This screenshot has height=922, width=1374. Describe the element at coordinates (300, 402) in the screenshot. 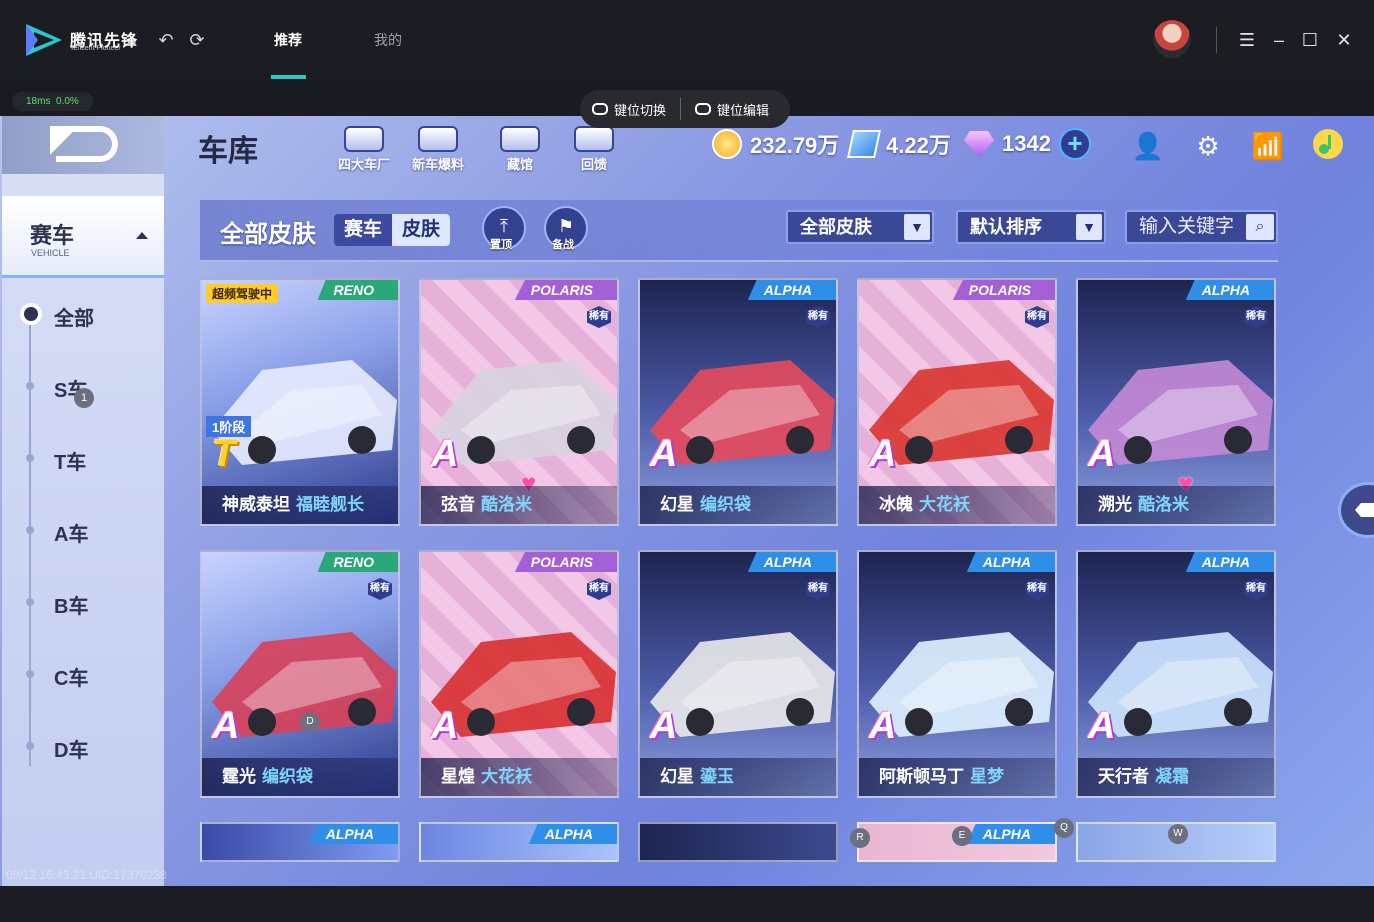

I see `skin-card: RENO 超频驾驶中 1阶段 T 神威泰坦 福睦舰长` at that location.